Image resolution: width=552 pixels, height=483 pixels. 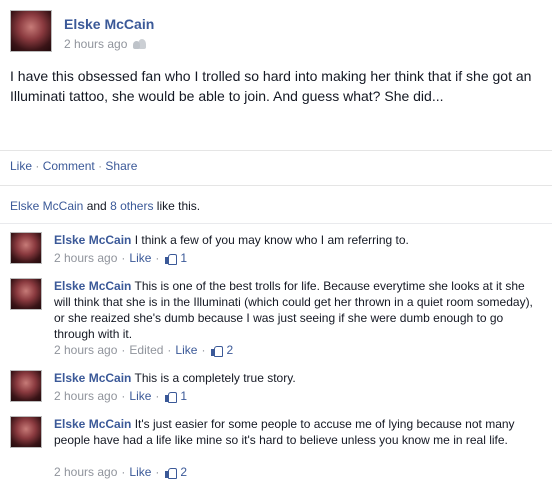 I want to click on likes-and-text: and, so click(x=96, y=206).